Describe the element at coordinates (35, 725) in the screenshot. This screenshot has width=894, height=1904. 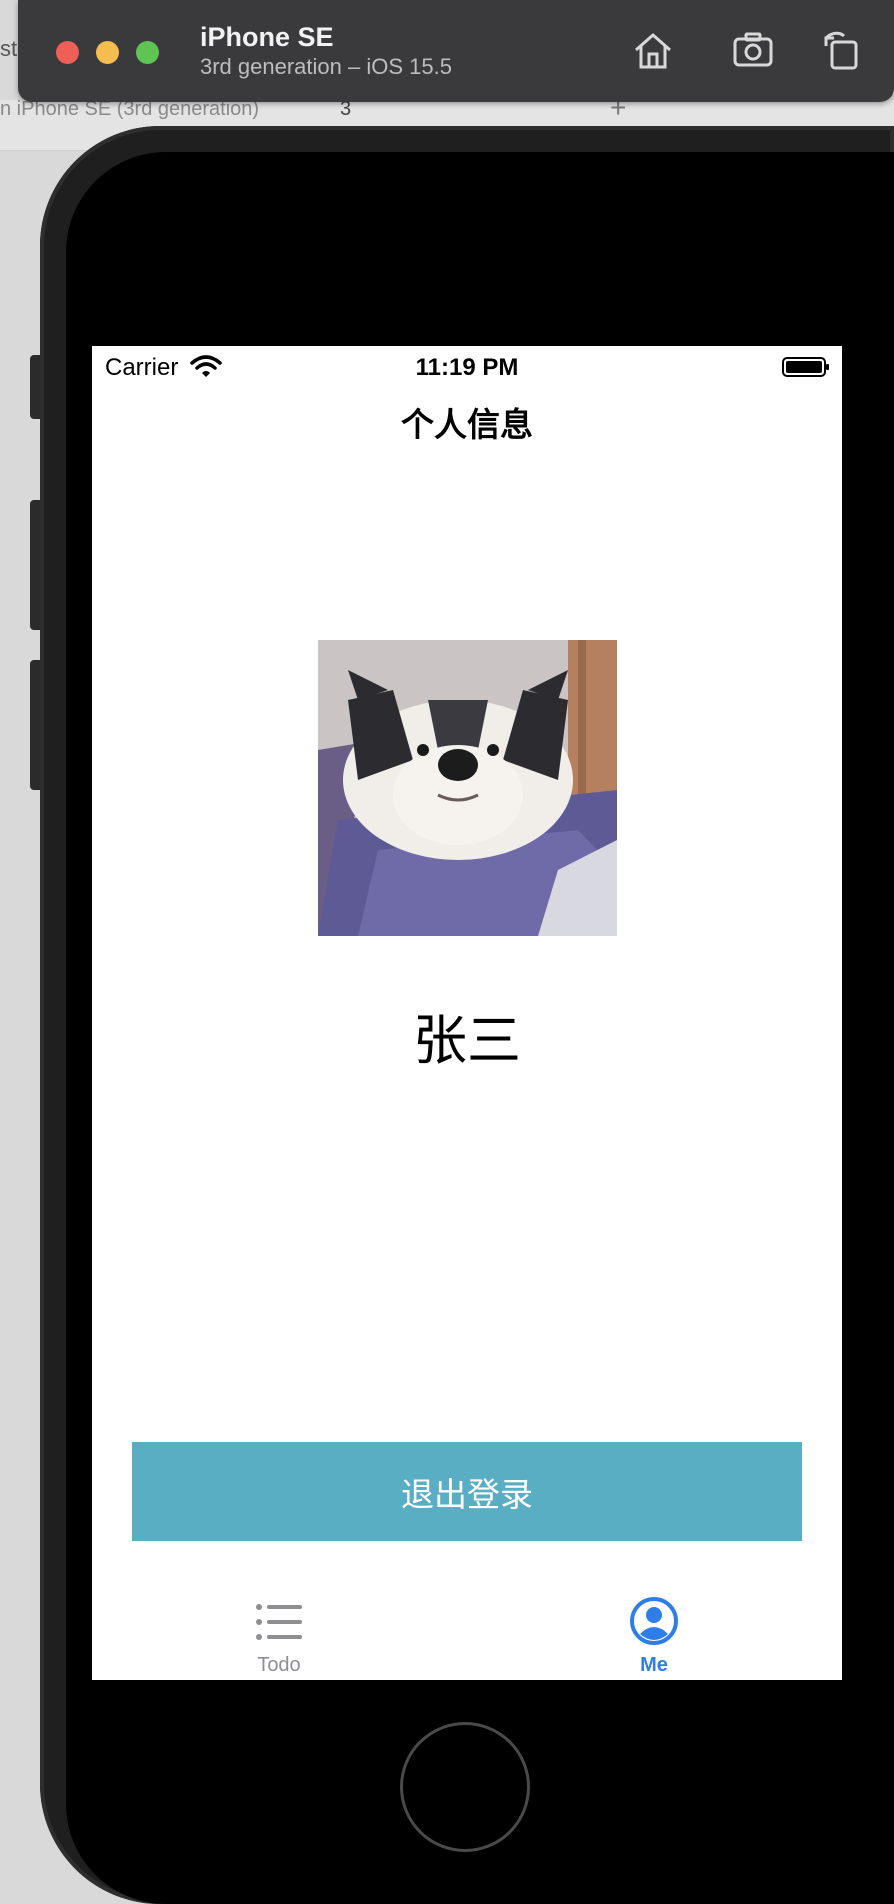
I see `volume-down-button` at that location.